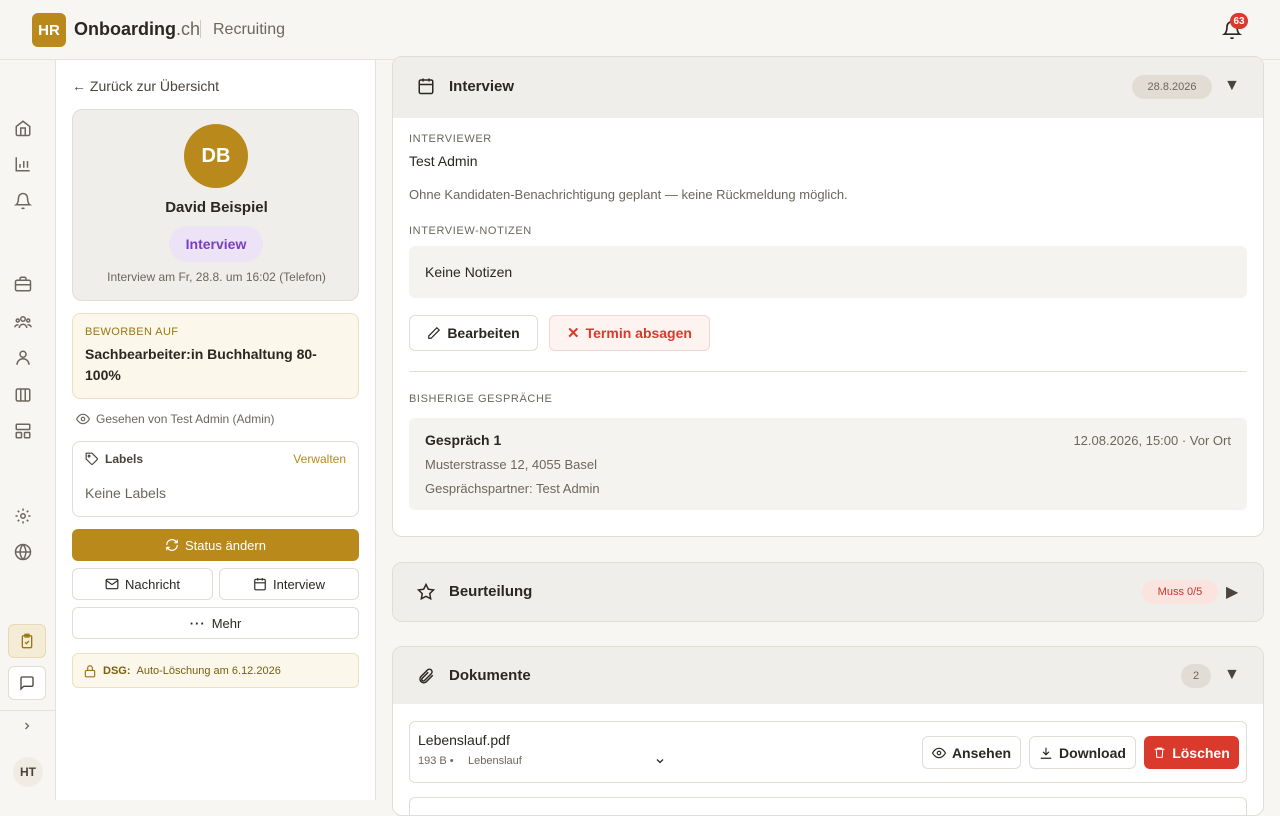 This screenshot has height=816, width=1280. Describe the element at coordinates (23, 516) in the screenshot. I see `settings-icon` at that location.